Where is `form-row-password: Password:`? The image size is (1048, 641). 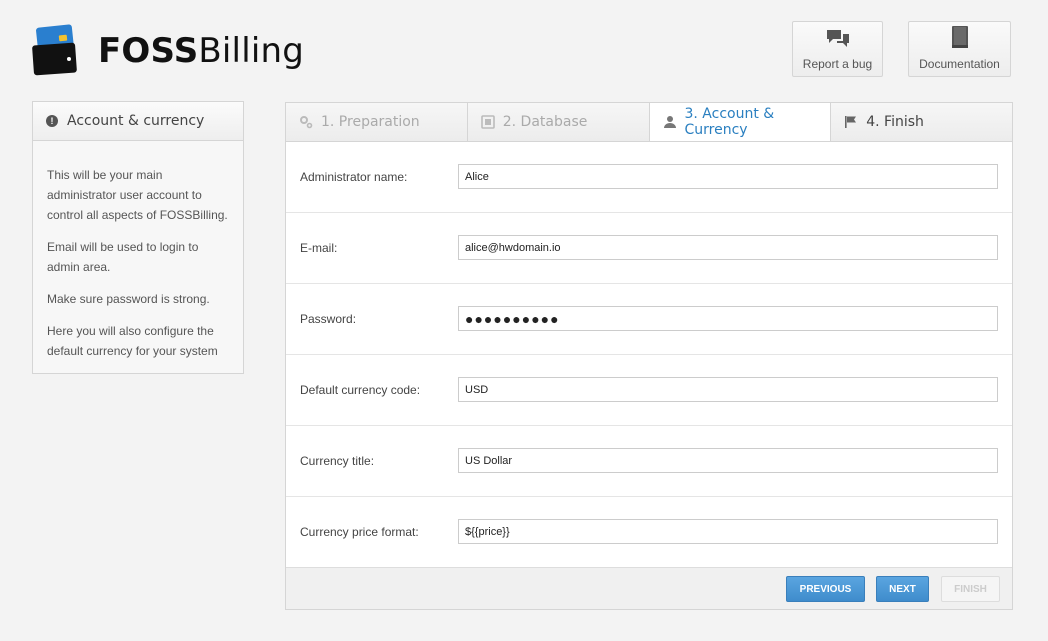
form-row-password: Password: is located at coordinates (649, 319).